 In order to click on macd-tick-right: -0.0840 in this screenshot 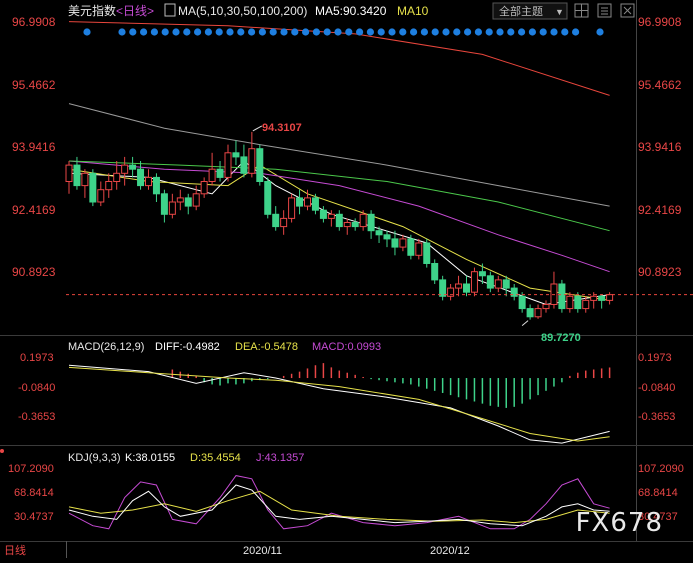, I will do `click(656, 388)`.